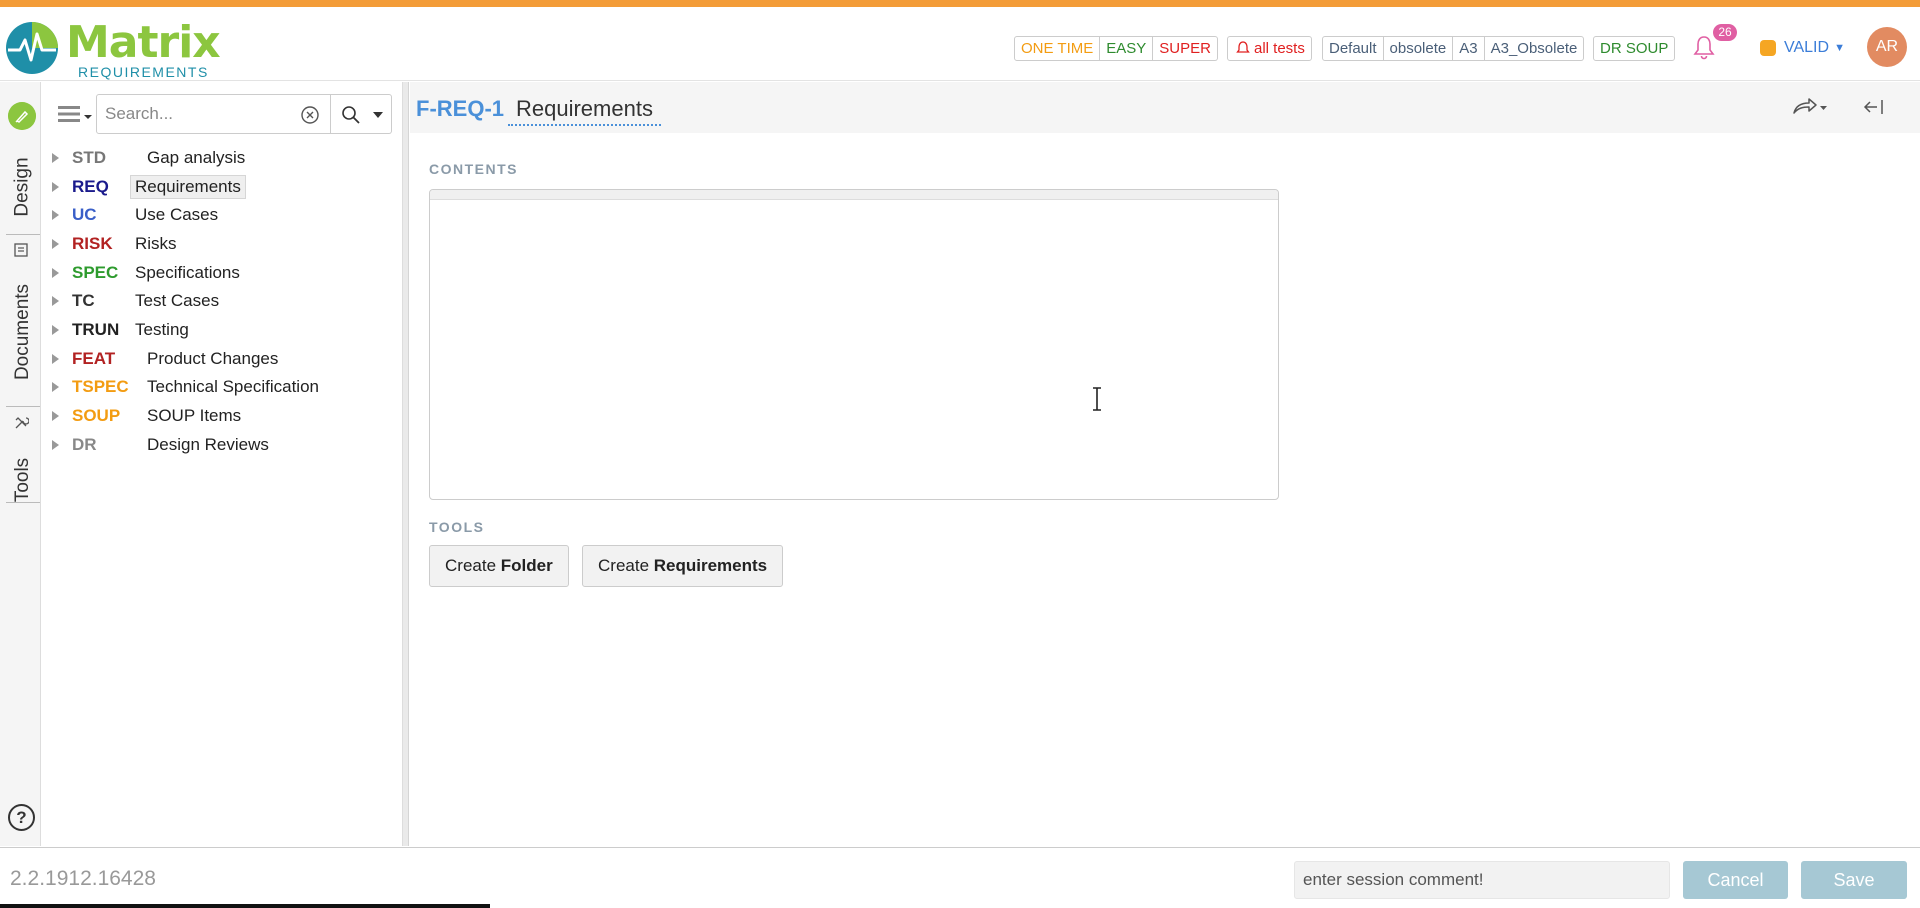 The image size is (1920, 908). What do you see at coordinates (1057, 48) in the screenshot?
I see `tag-one-time: ONE TIME` at bounding box center [1057, 48].